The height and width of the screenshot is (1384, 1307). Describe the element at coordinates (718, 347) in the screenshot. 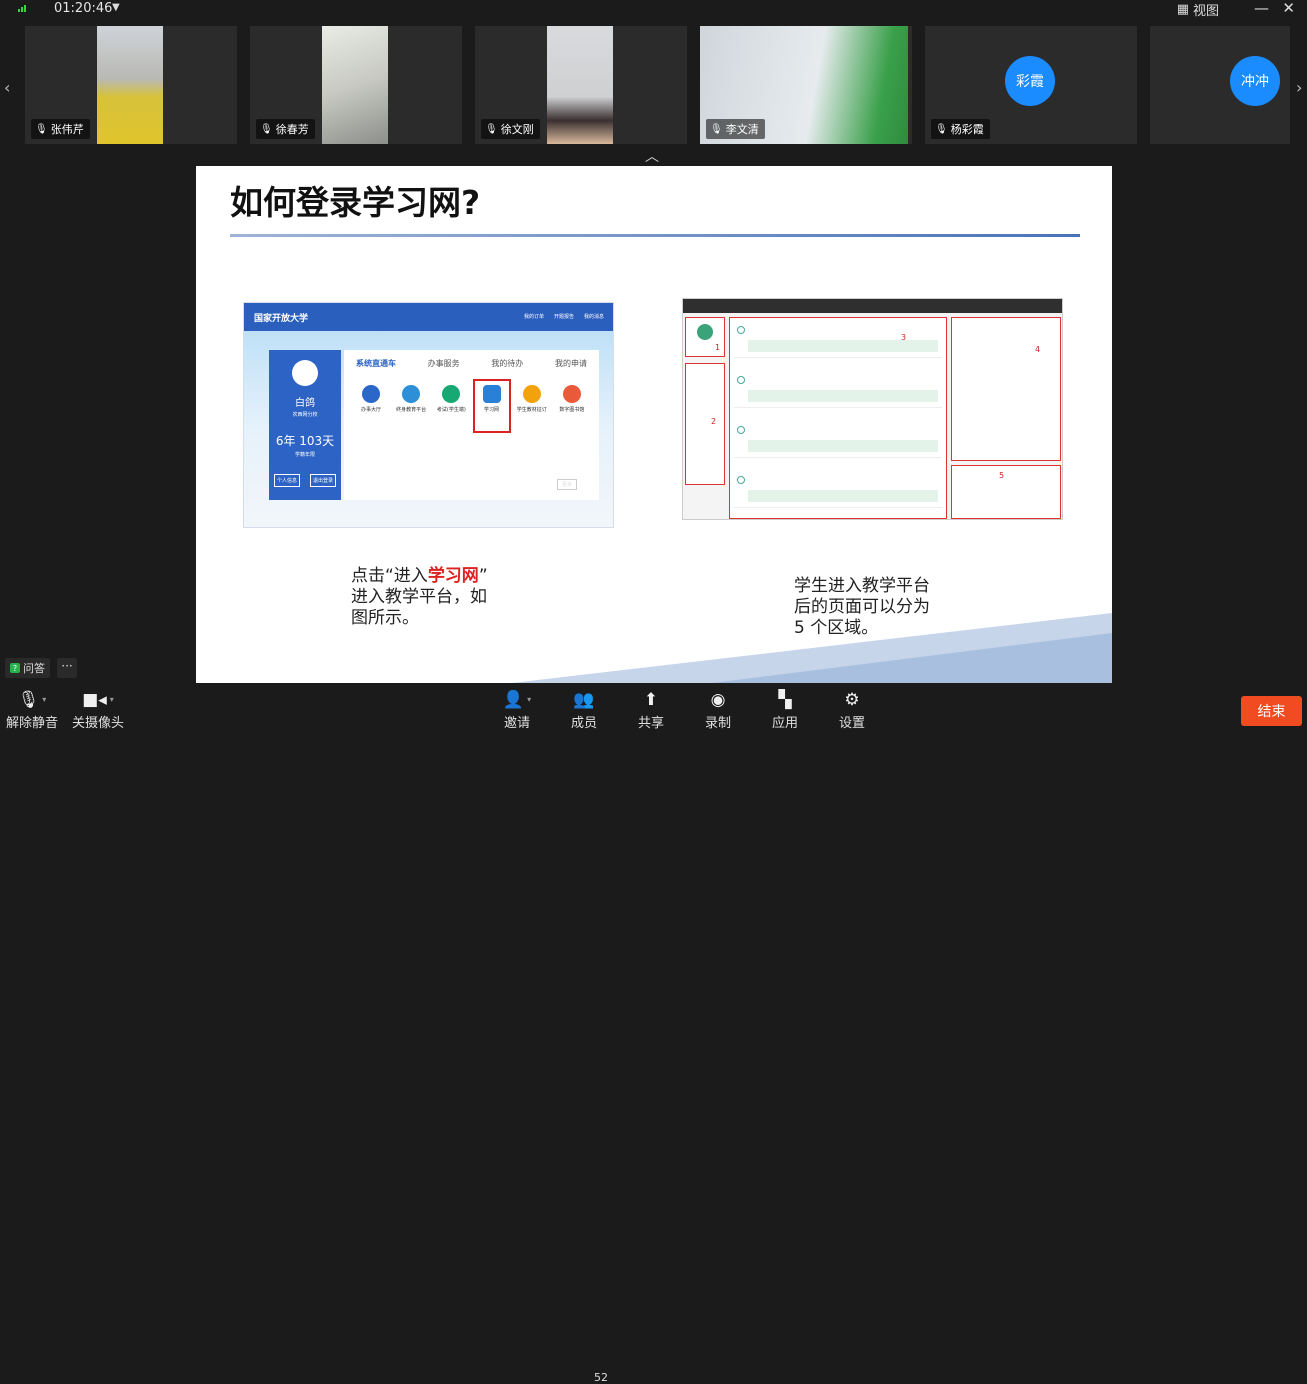

I see `region-number: 1` at that location.